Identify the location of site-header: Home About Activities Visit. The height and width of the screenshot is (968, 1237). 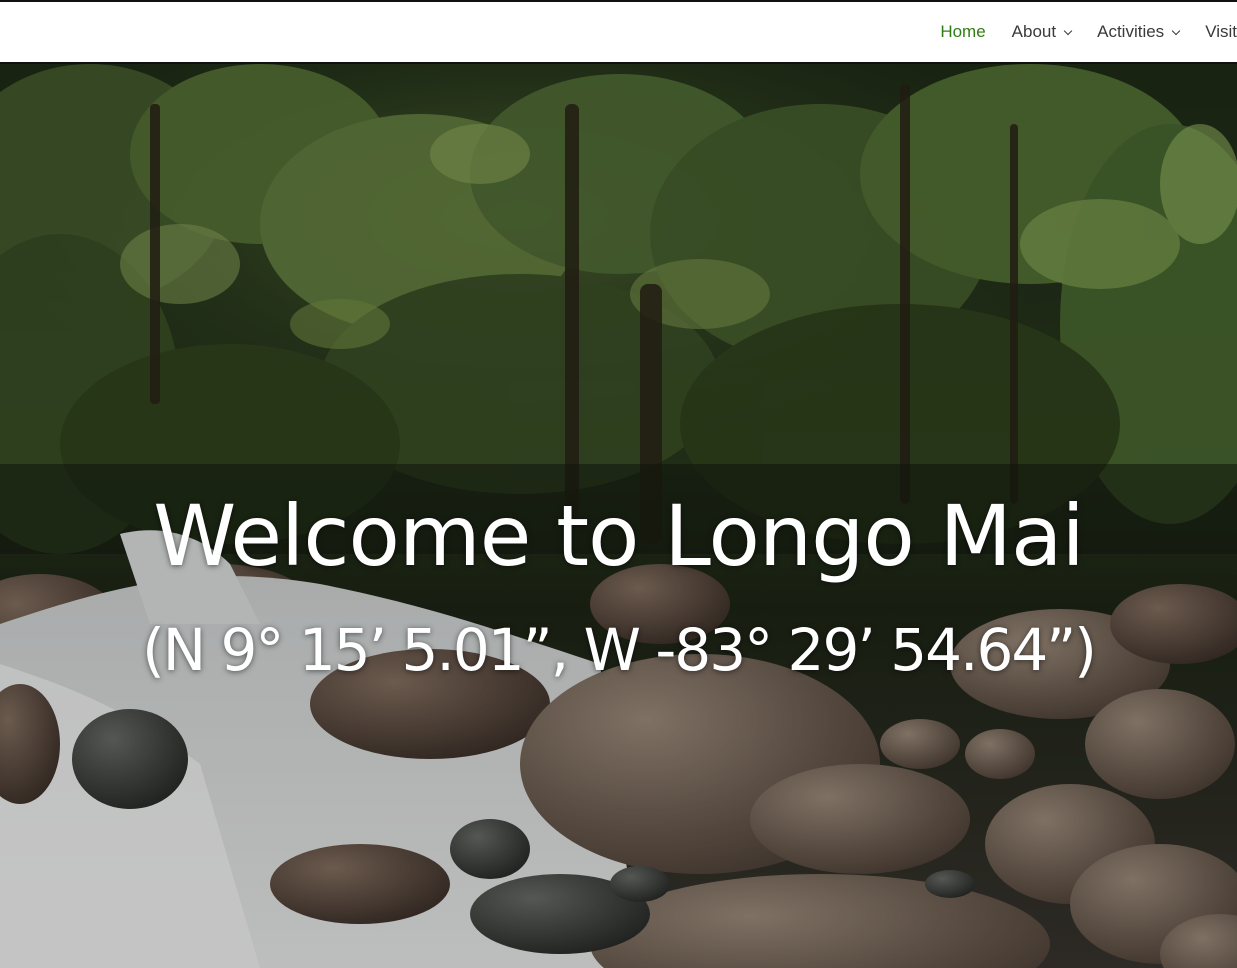
(618, 32).